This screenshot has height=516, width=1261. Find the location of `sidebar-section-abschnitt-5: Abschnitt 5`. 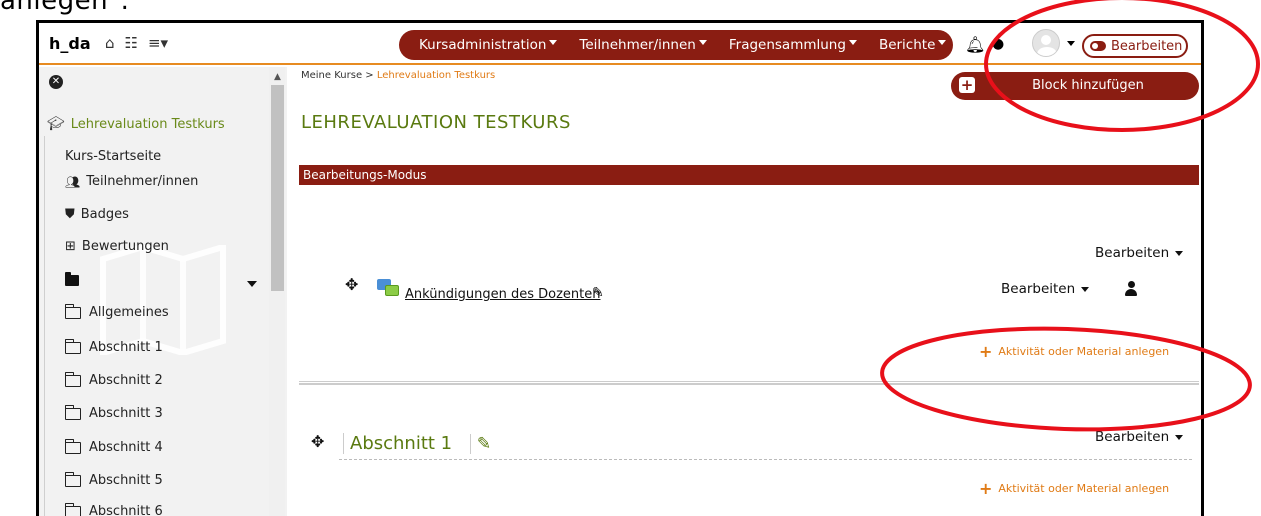

sidebar-section-abschnitt-5: Abschnitt 5 is located at coordinates (113, 479).